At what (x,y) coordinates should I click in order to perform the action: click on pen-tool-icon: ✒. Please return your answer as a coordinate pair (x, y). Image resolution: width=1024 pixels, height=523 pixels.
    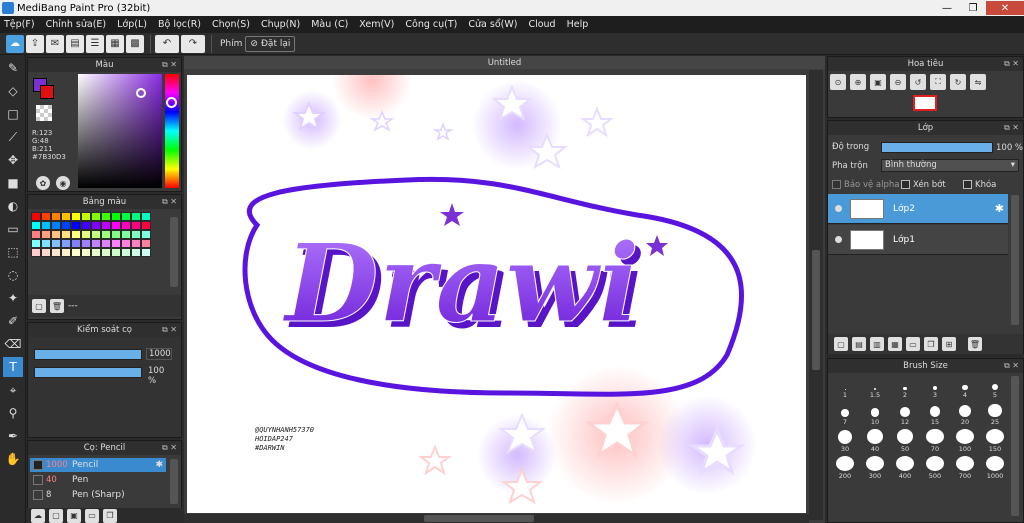
    Looking at the image, I should click on (13, 436).